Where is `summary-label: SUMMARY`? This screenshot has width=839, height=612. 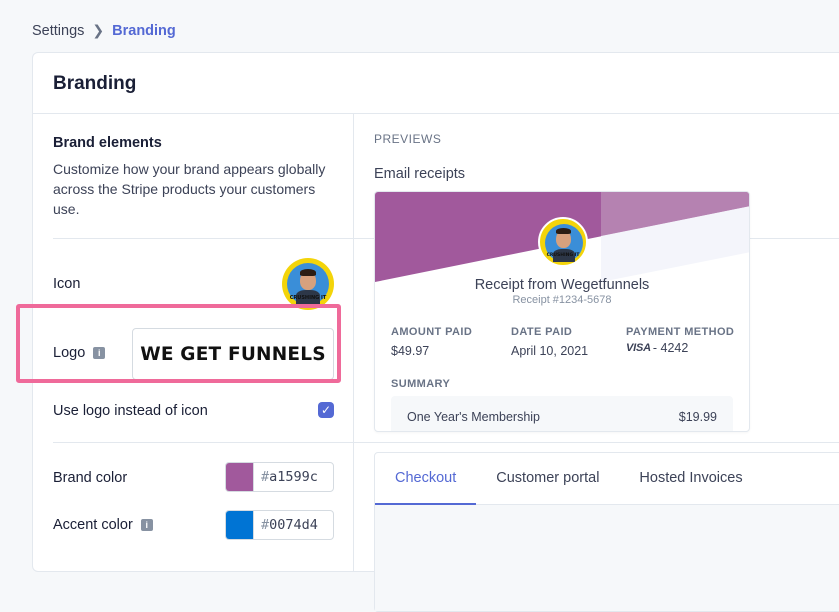 summary-label: SUMMARY is located at coordinates (421, 384).